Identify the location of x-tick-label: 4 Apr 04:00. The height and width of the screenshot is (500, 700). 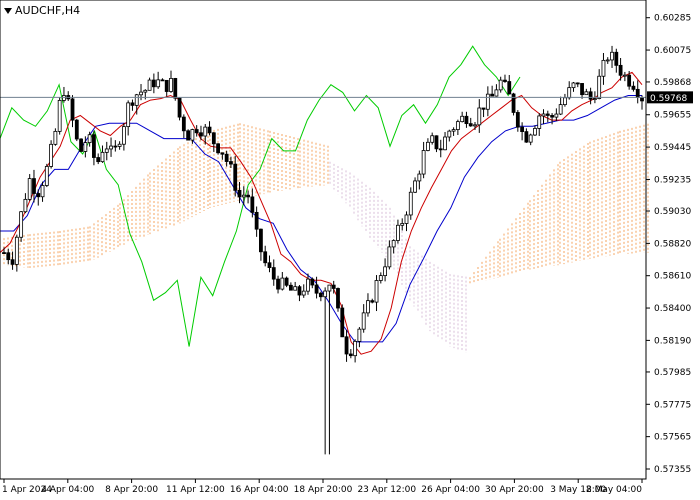
(67, 490).